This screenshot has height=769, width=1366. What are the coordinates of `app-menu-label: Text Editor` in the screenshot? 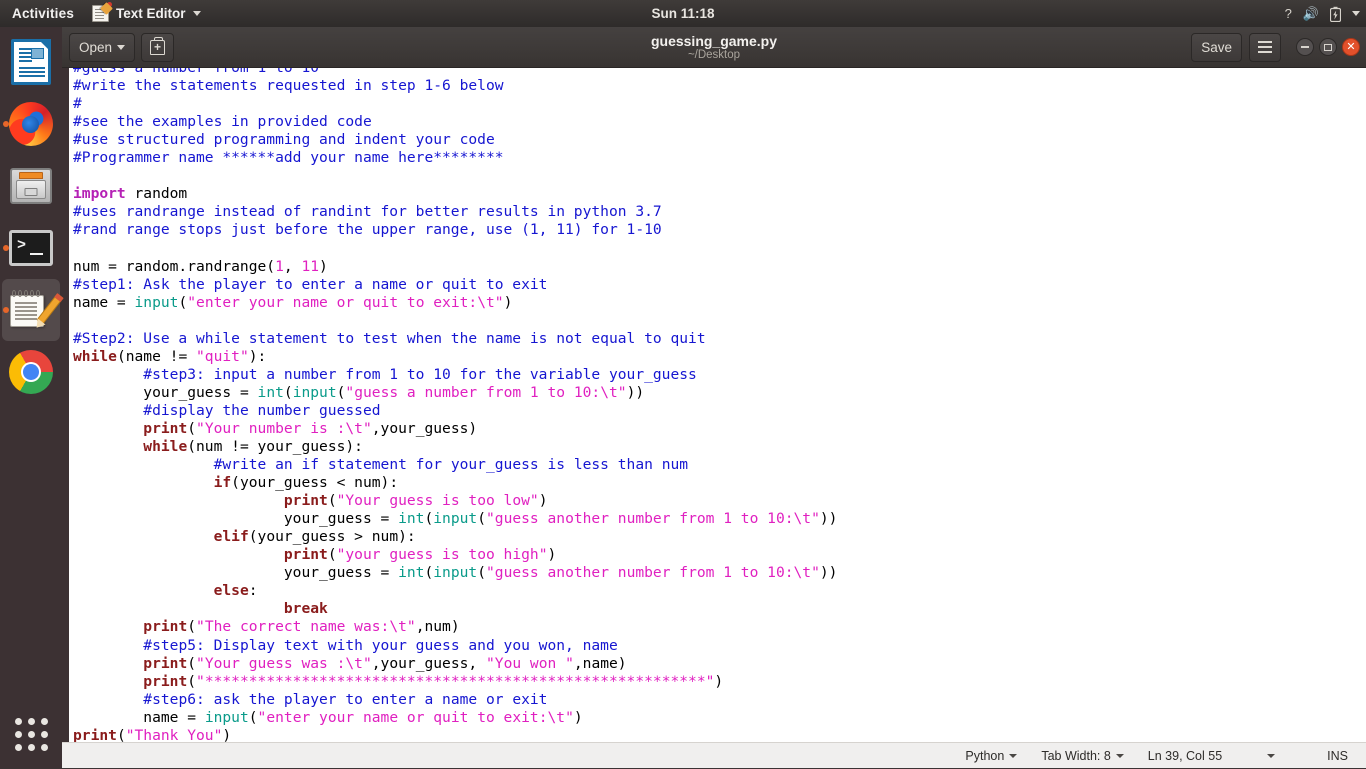 It's located at (151, 13).